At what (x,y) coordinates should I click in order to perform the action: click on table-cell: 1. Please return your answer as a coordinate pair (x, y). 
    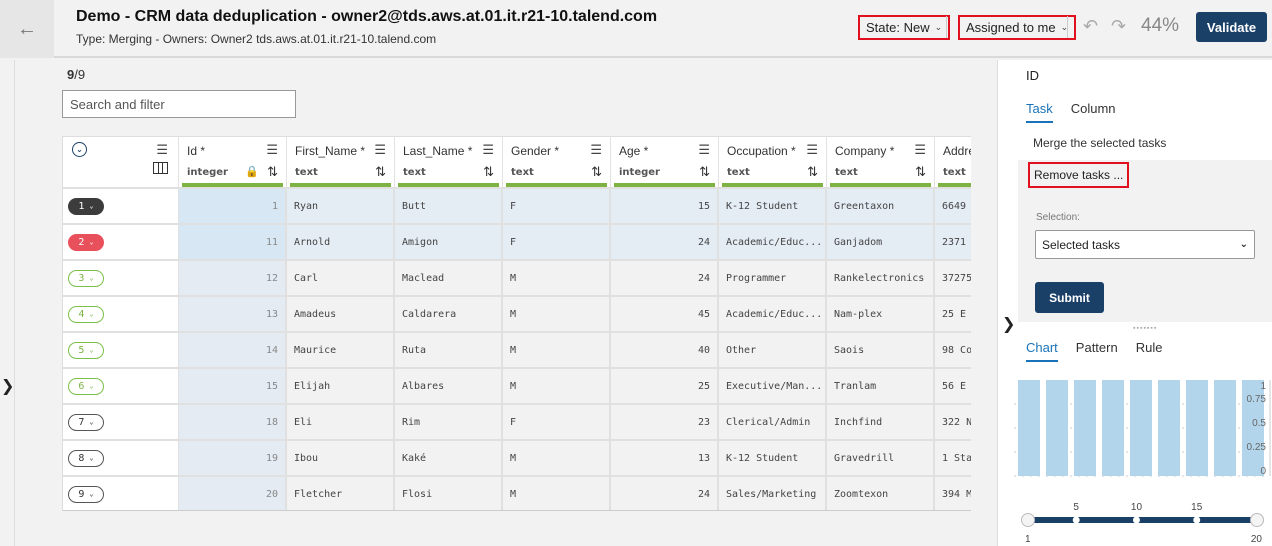
    Looking at the image, I should click on (233, 206).